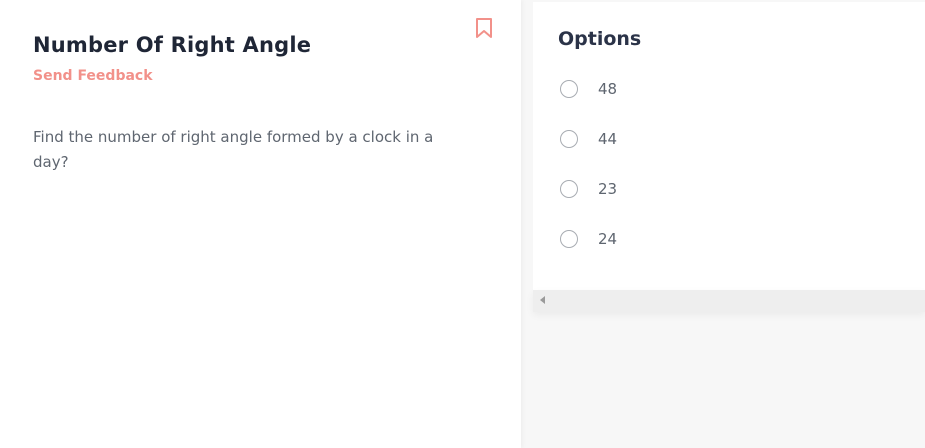 The width and height of the screenshot is (925, 448). I want to click on horizontal-scrollbar, so click(729, 301).